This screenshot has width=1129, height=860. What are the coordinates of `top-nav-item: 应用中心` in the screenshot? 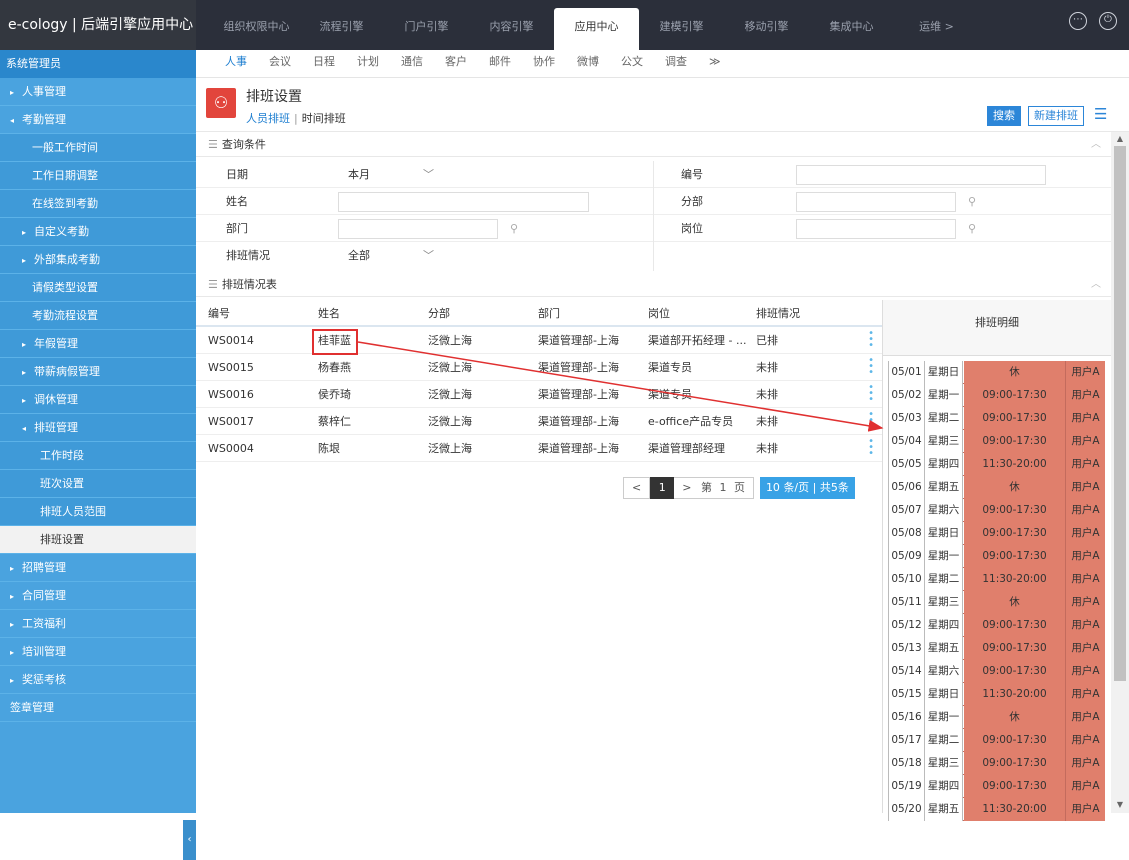 It's located at (596, 29).